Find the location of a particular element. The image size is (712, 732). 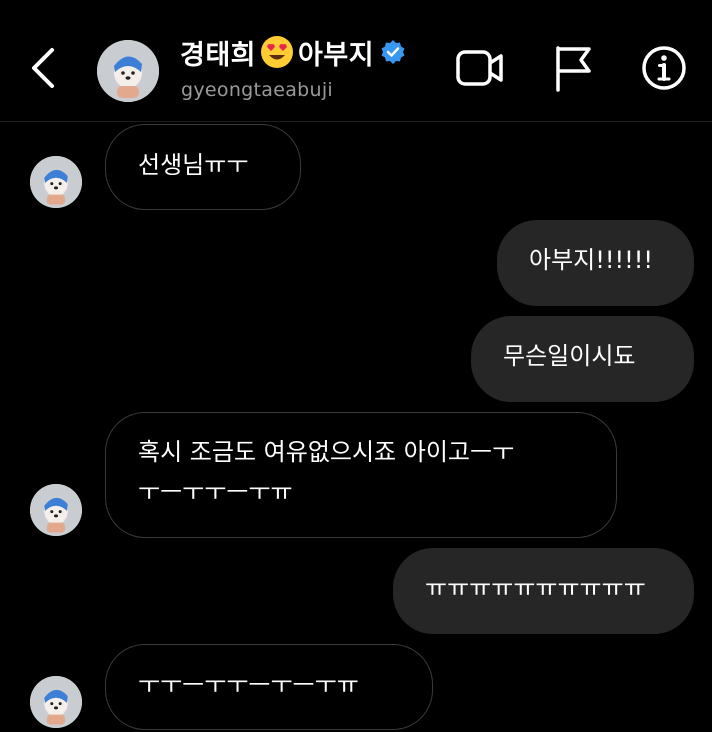

report-button is located at coordinates (573, 68).